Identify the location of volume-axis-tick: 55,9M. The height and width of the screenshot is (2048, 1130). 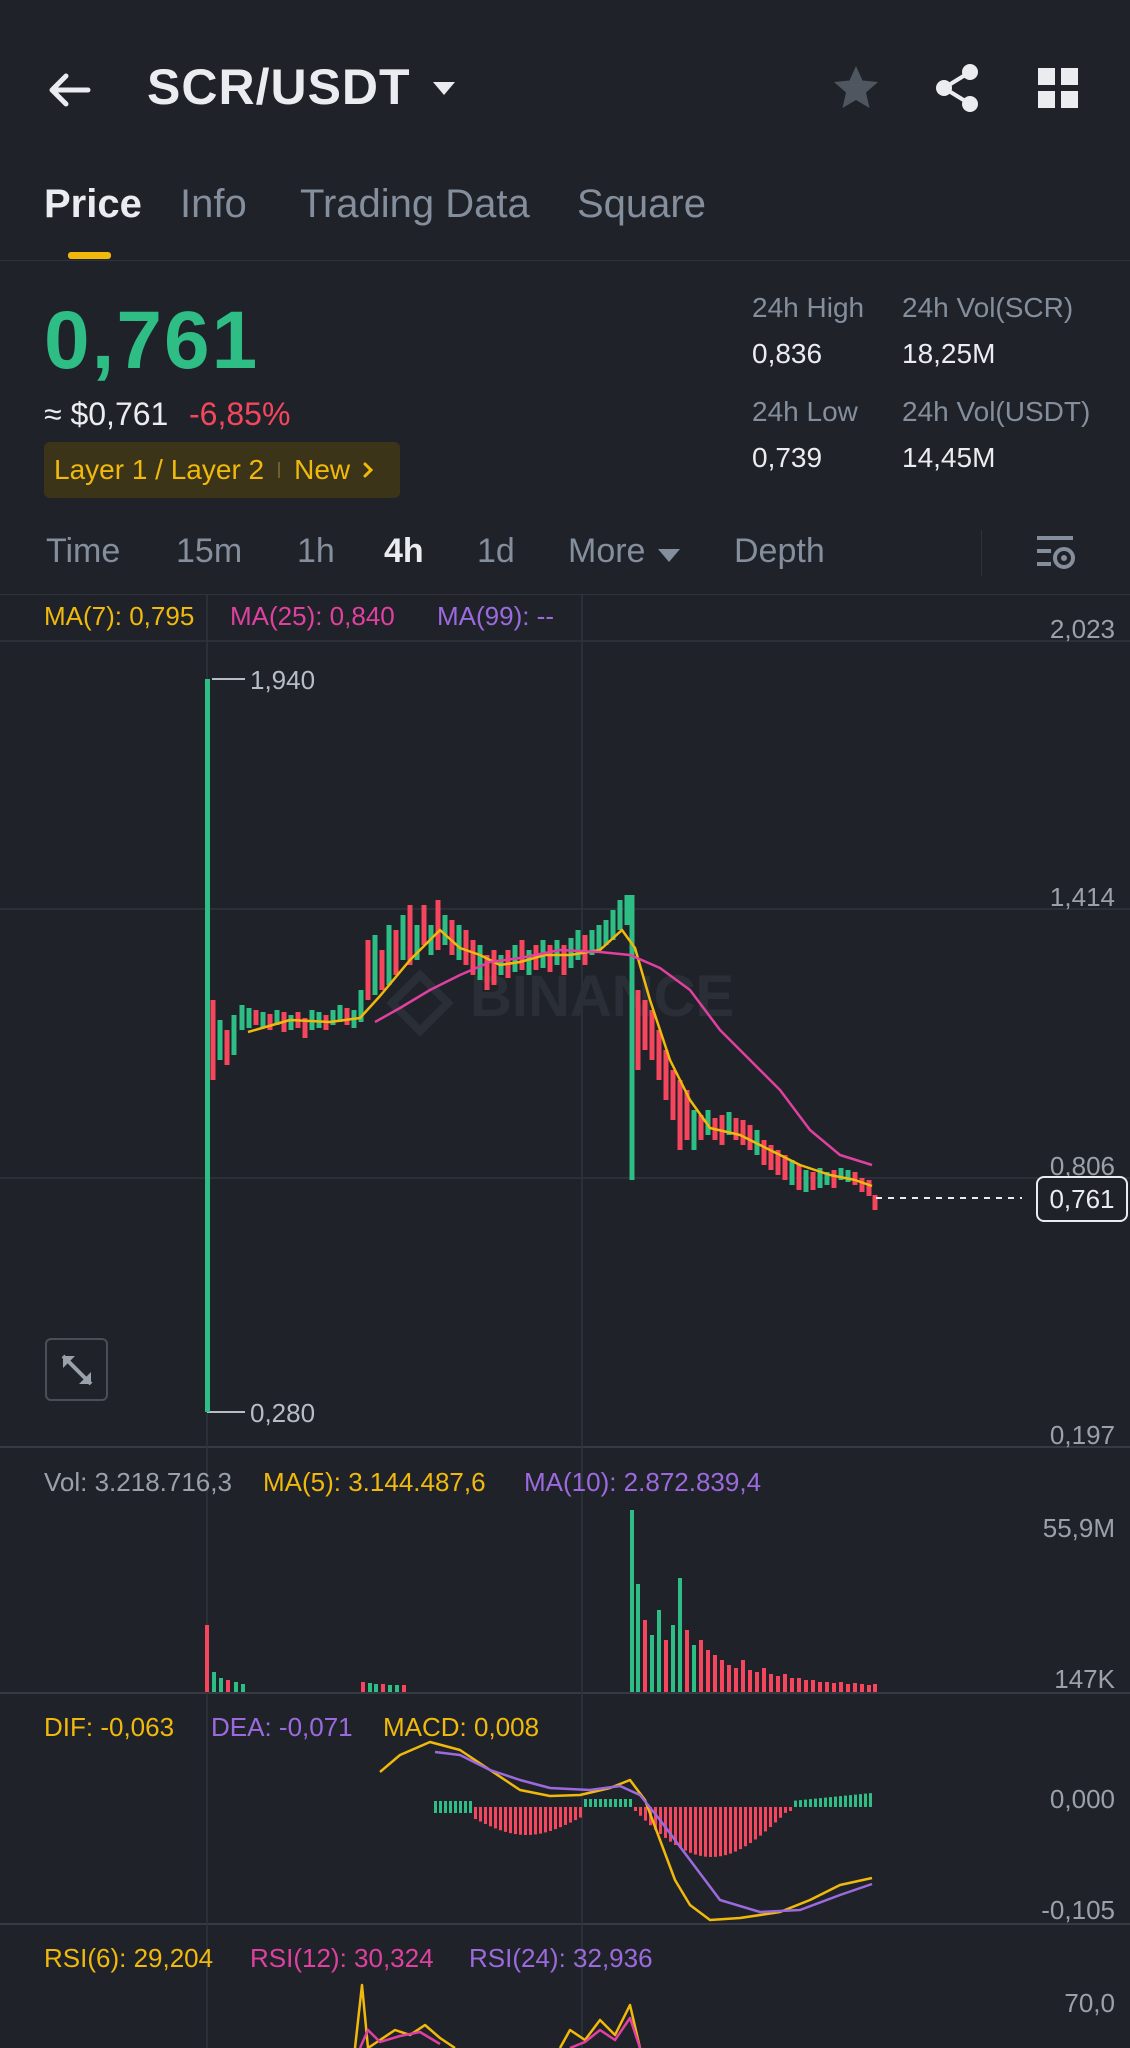
(1078, 1528).